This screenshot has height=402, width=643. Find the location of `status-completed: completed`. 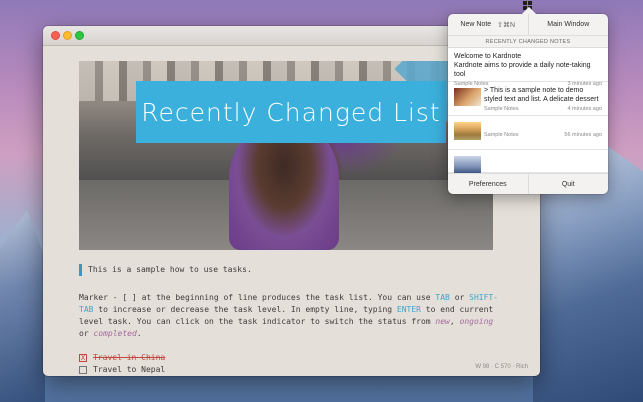

status-completed: completed is located at coordinates (115, 333).